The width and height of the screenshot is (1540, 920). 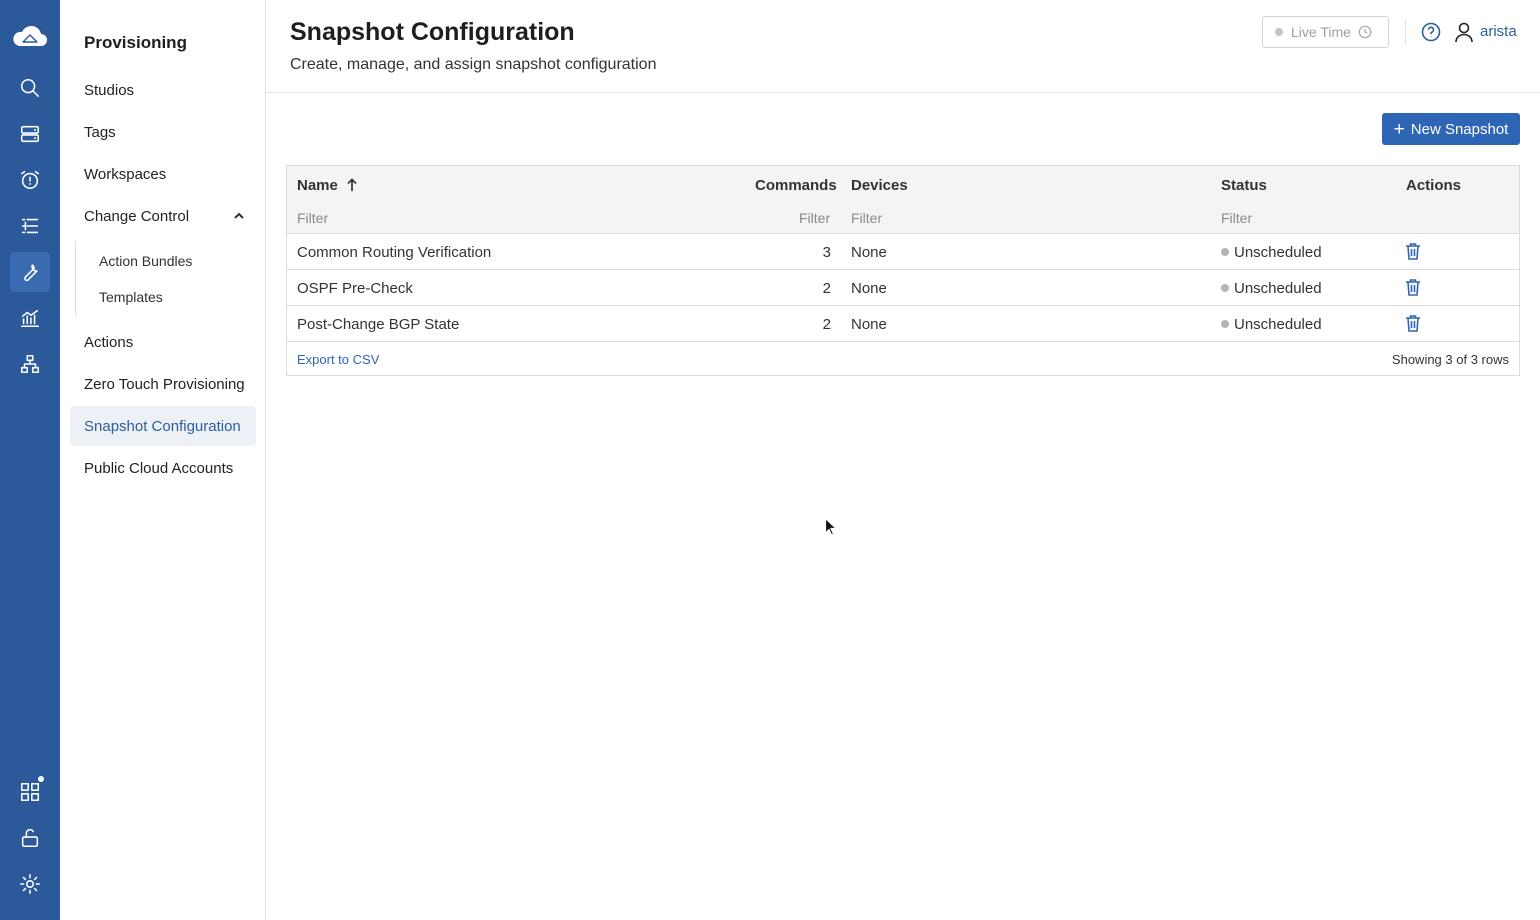 I want to click on name-filter-input: Filter, so click(x=312, y=218).